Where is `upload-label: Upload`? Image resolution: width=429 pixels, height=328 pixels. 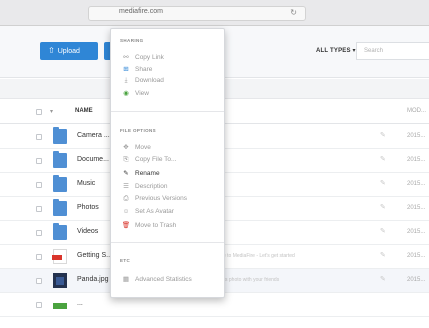
upload-label: Upload is located at coordinates (68, 51).